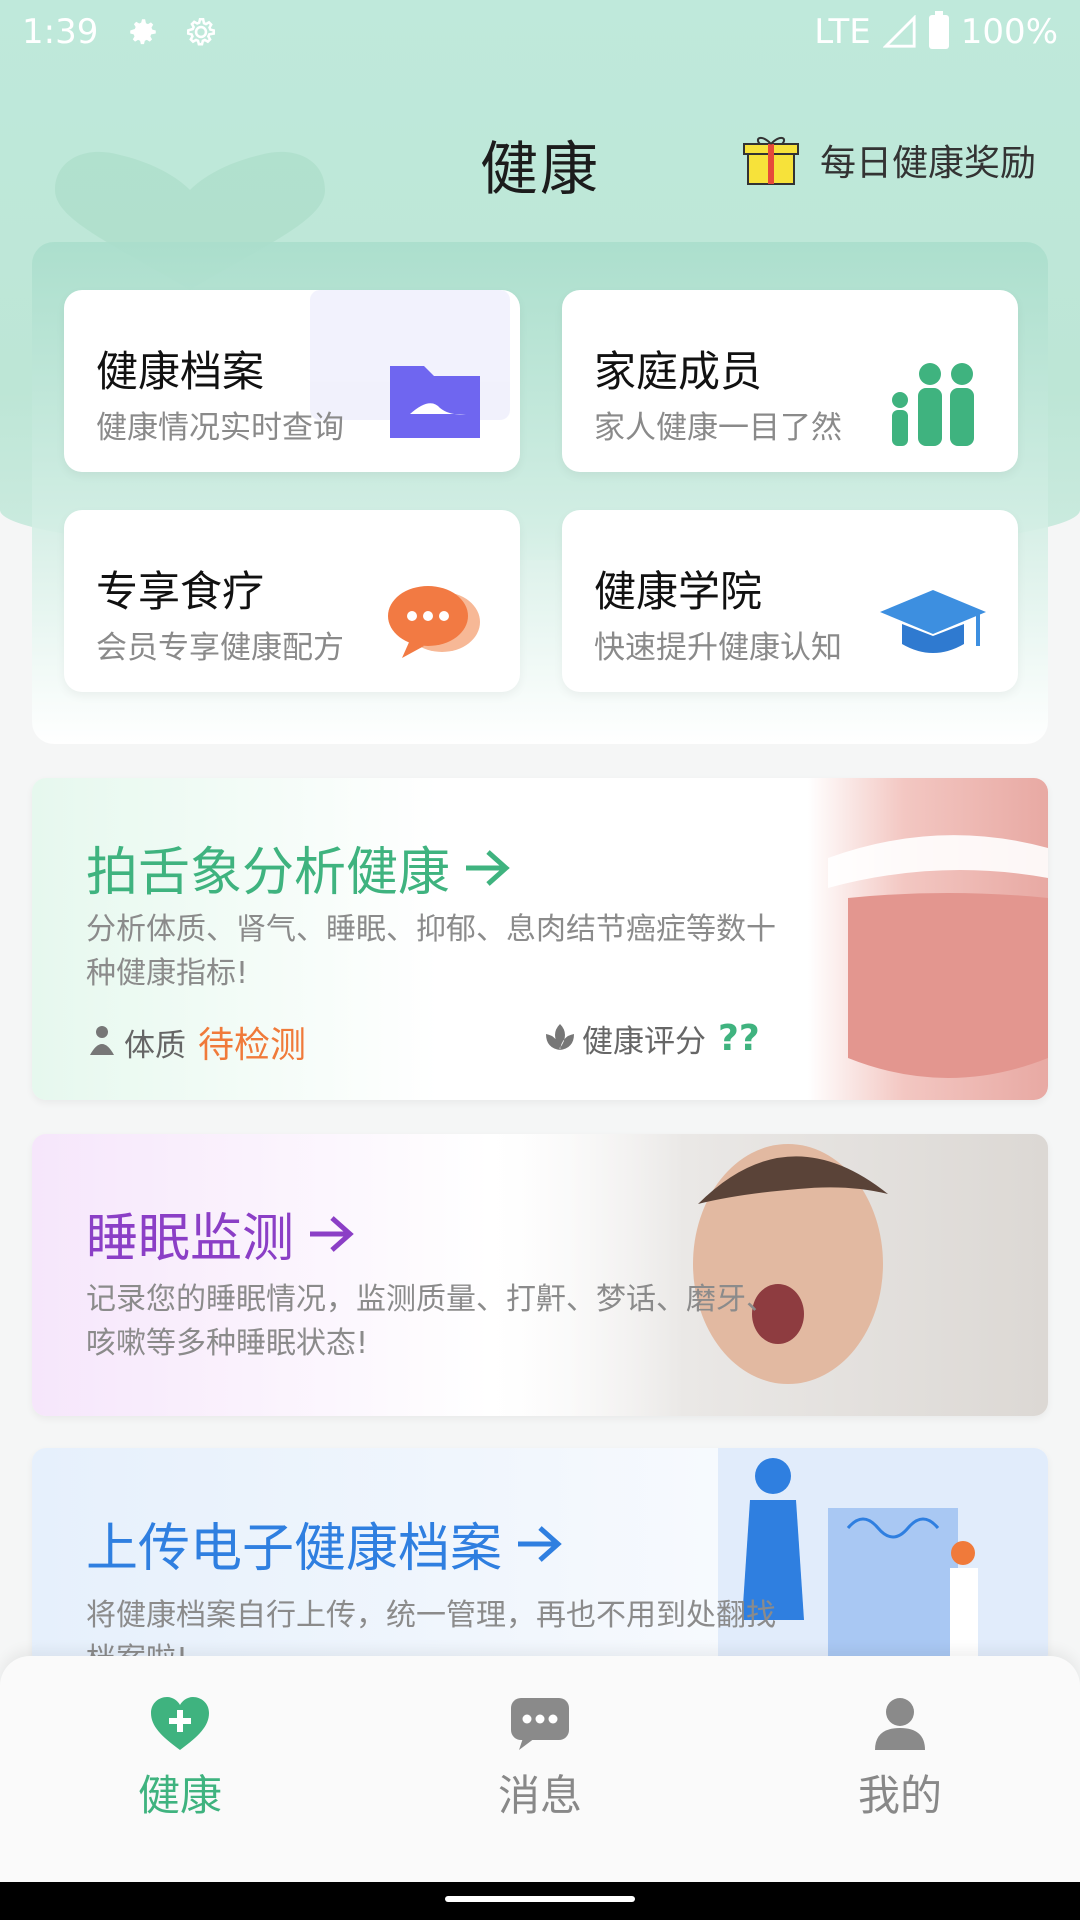  I want to click on constitution-label: 体质, so click(155, 1045).